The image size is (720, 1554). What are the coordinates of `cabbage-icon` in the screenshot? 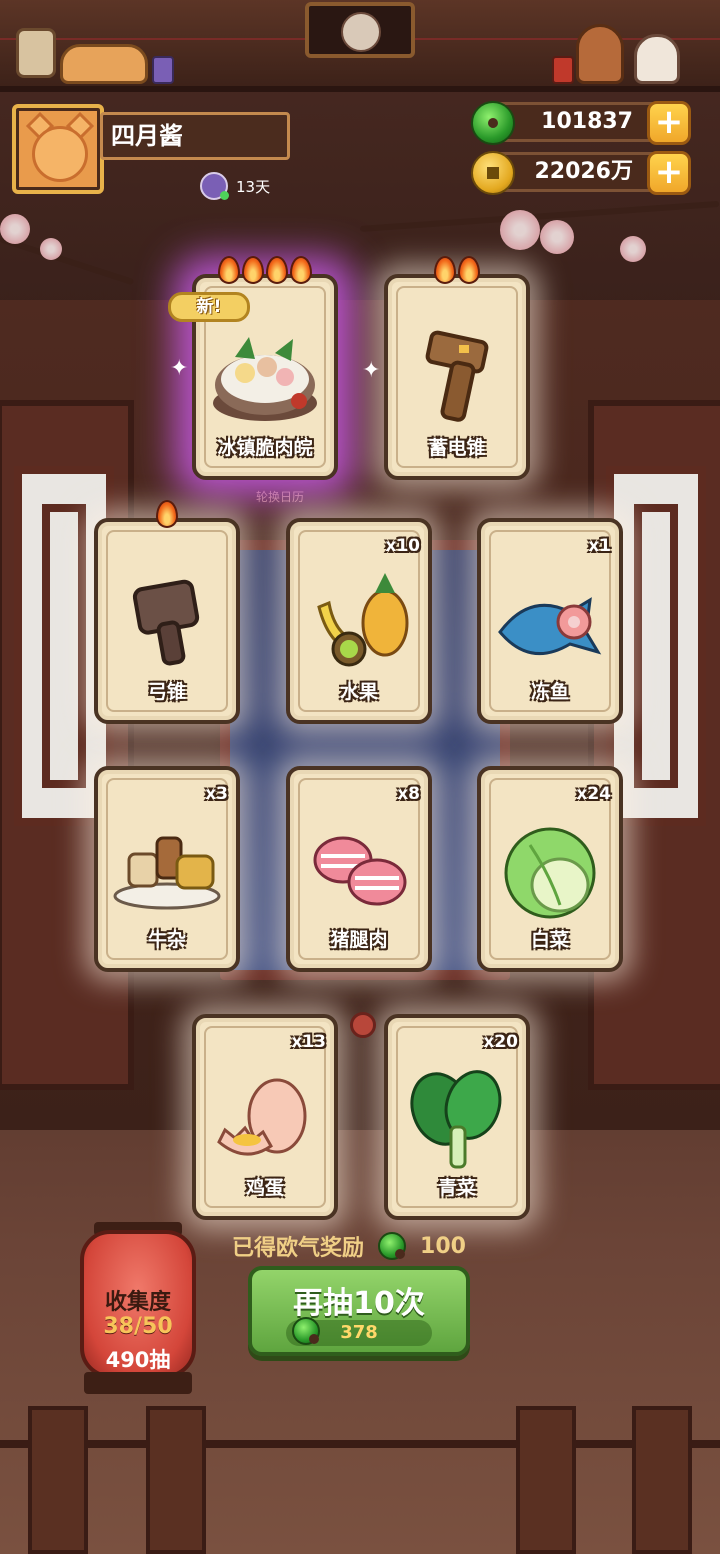 It's located at (550, 870).